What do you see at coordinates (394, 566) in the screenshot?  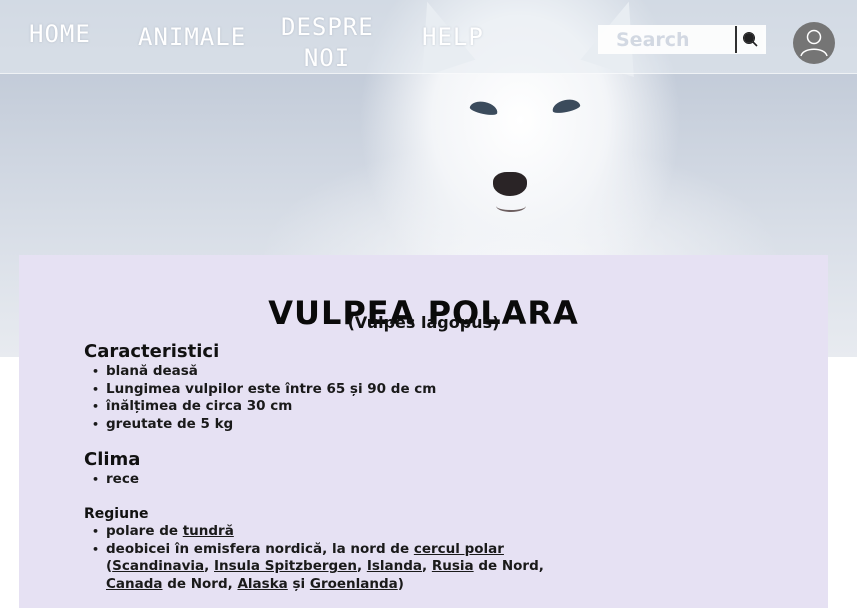 I see `link-islanda: Islanda` at bounding box center [394, 566].